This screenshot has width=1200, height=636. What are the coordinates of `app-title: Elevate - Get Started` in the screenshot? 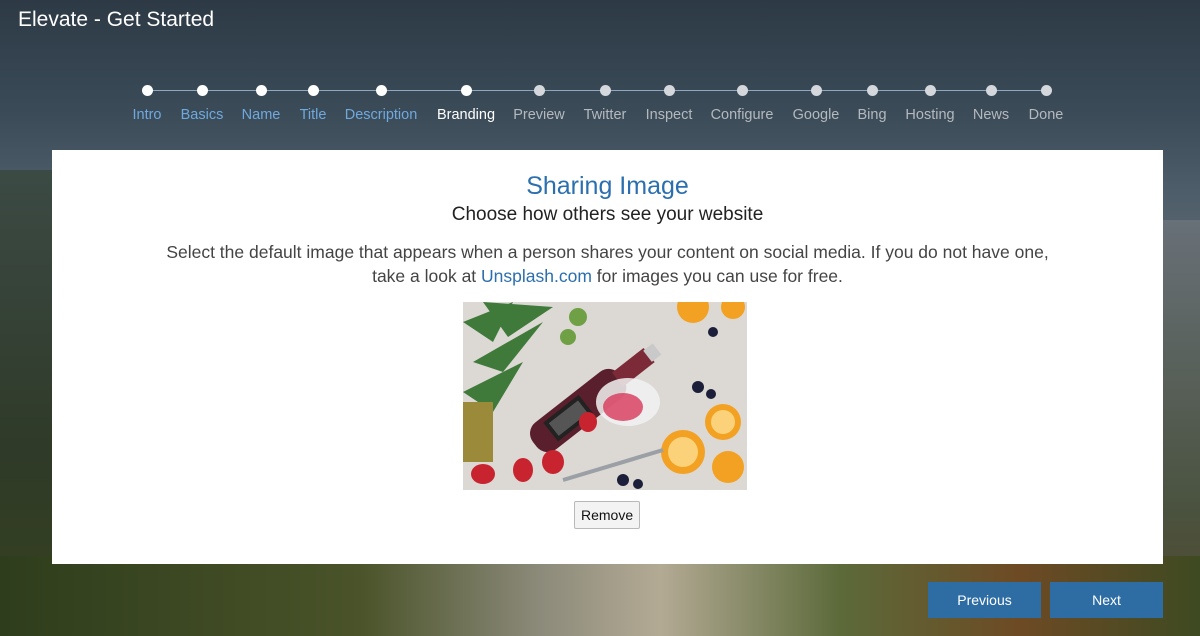 It's located at (116, 19).